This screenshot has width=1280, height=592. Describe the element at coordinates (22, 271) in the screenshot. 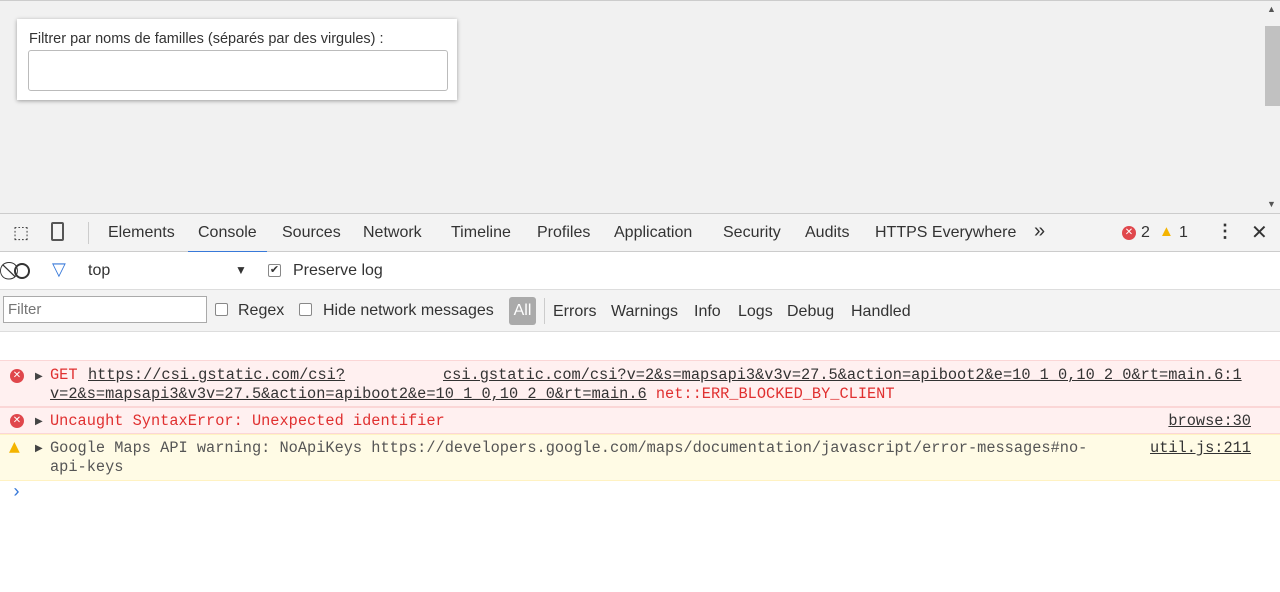

I see `clear-console-circle` at that location.